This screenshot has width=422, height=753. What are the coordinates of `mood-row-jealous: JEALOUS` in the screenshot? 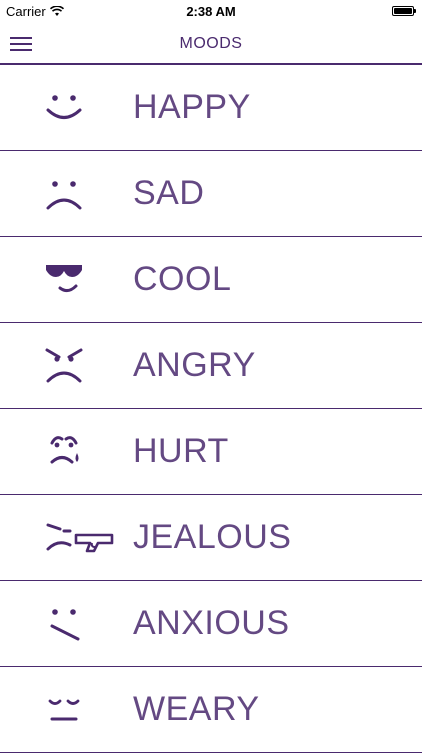 It's located at (211, 538).